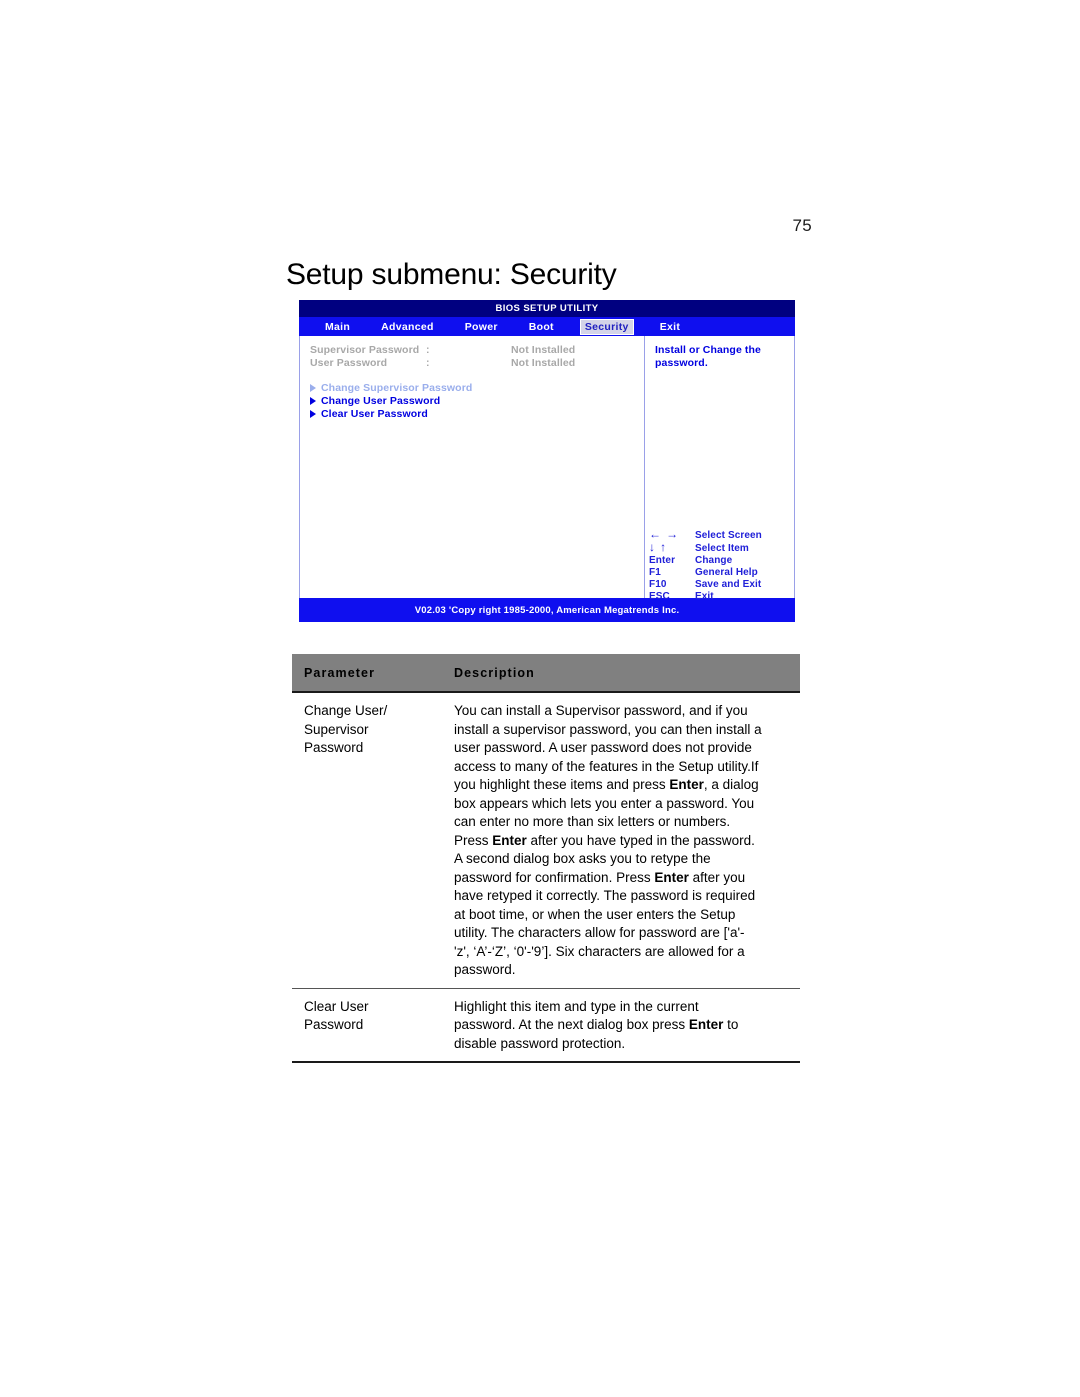 This screenshot has width=1080, height=1397. What do you see at coordinates (708, 350) in the screenshot?
I see `bios-help-line-1: Install or Change the` at bounding box center [708, 350].